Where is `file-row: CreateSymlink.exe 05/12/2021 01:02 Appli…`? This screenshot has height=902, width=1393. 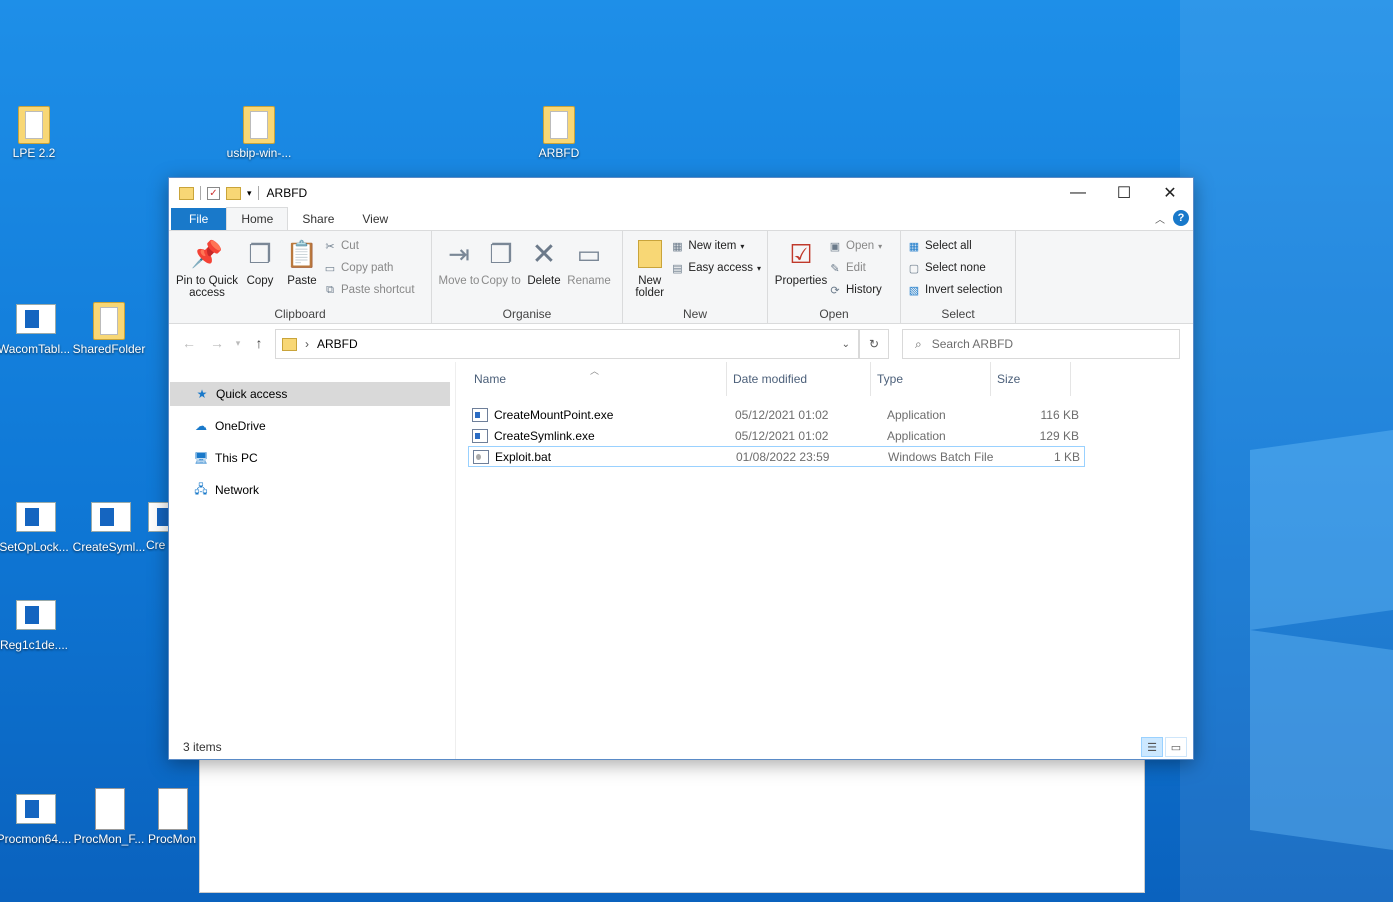
file-row: CreateSymlink.exe 05/12/2021 01:02 Appli… is located at coordinates (776, 435).